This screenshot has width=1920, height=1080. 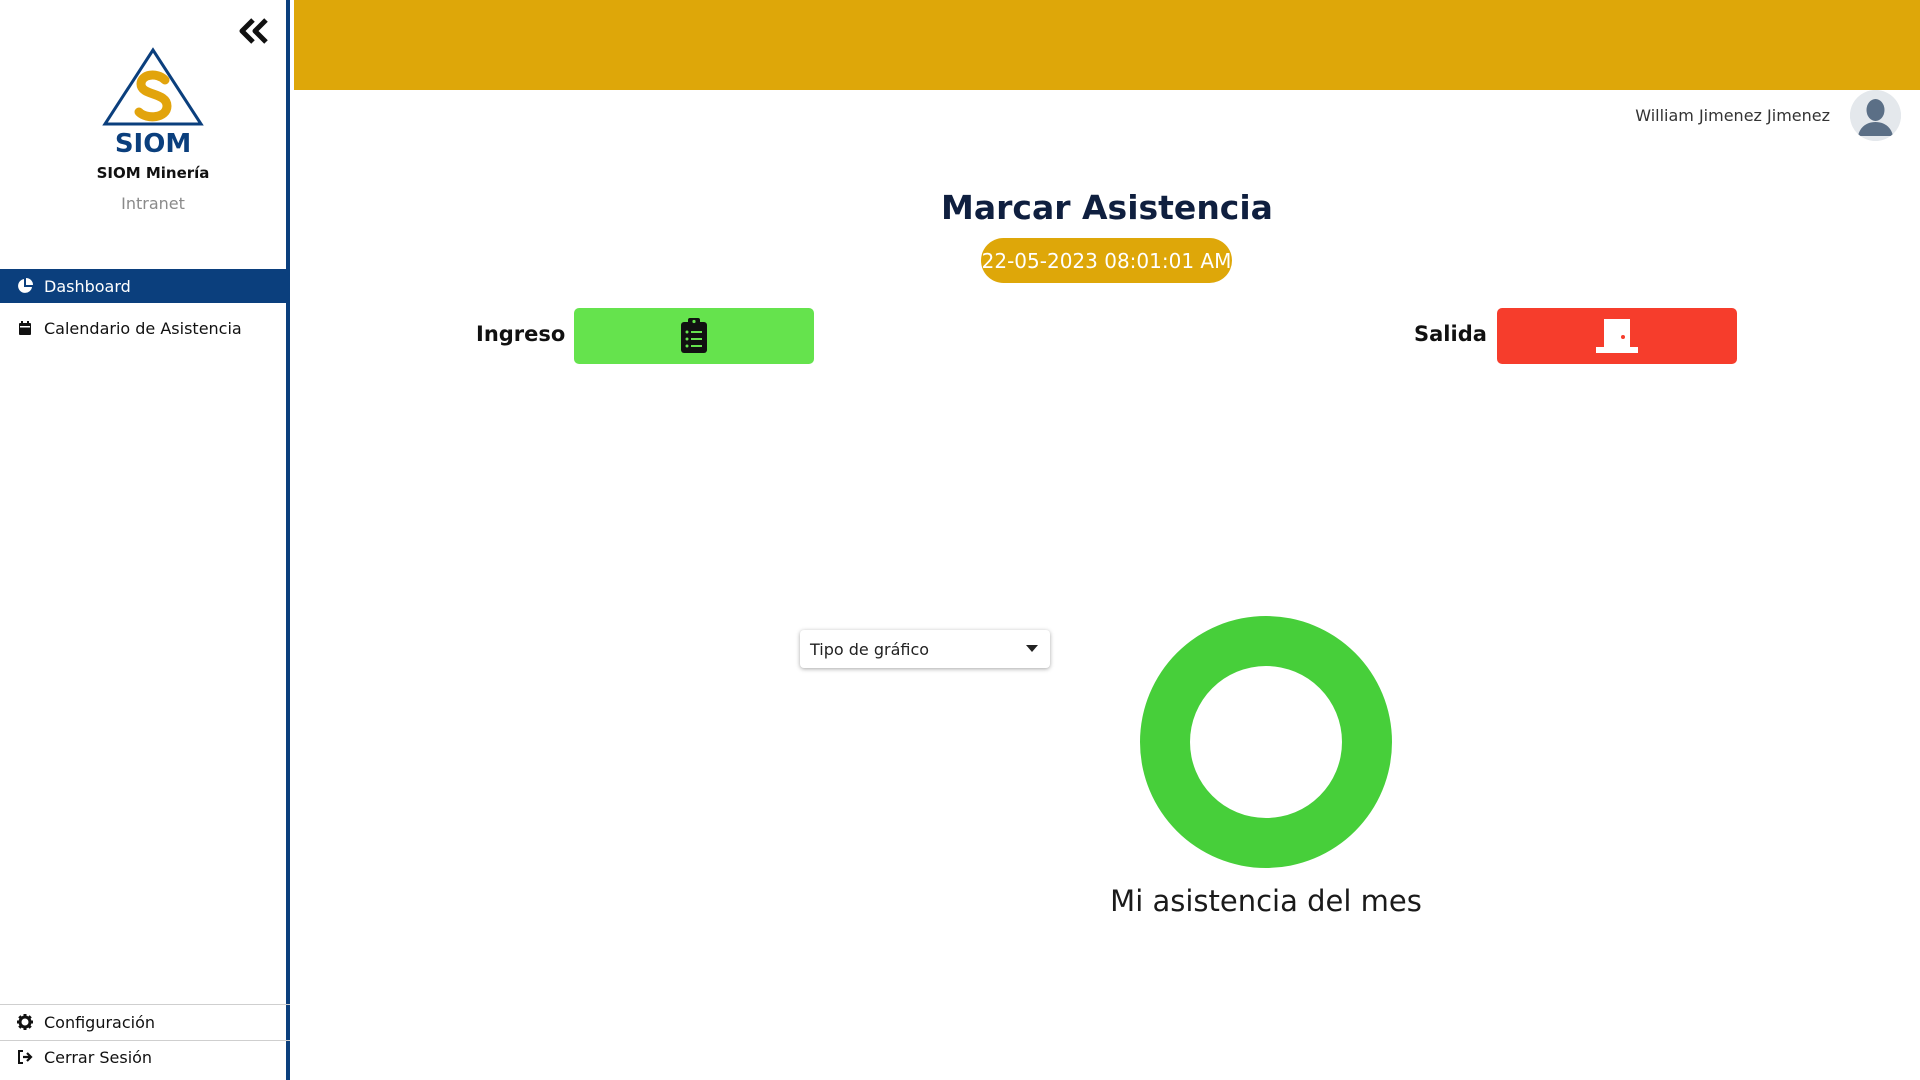 What do you see at coordinates (1266, 901) in the screenshot?
I see `chart-title: Mi asistencia del mes` at bounding box center [1266, 901].